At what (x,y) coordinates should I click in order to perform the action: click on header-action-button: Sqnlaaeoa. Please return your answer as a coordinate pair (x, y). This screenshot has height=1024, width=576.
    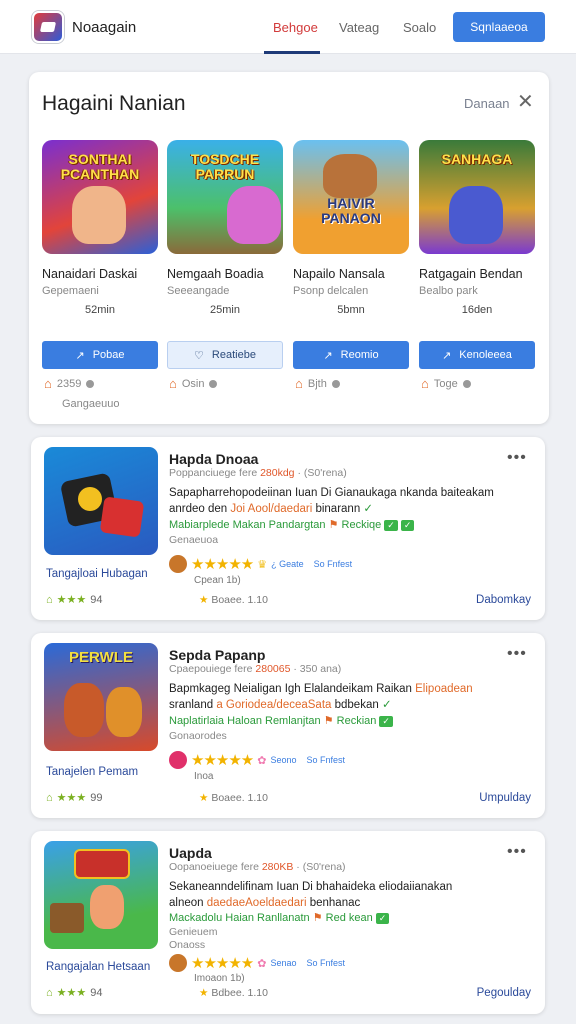
    Looking at the image, I should click on (499, 27).